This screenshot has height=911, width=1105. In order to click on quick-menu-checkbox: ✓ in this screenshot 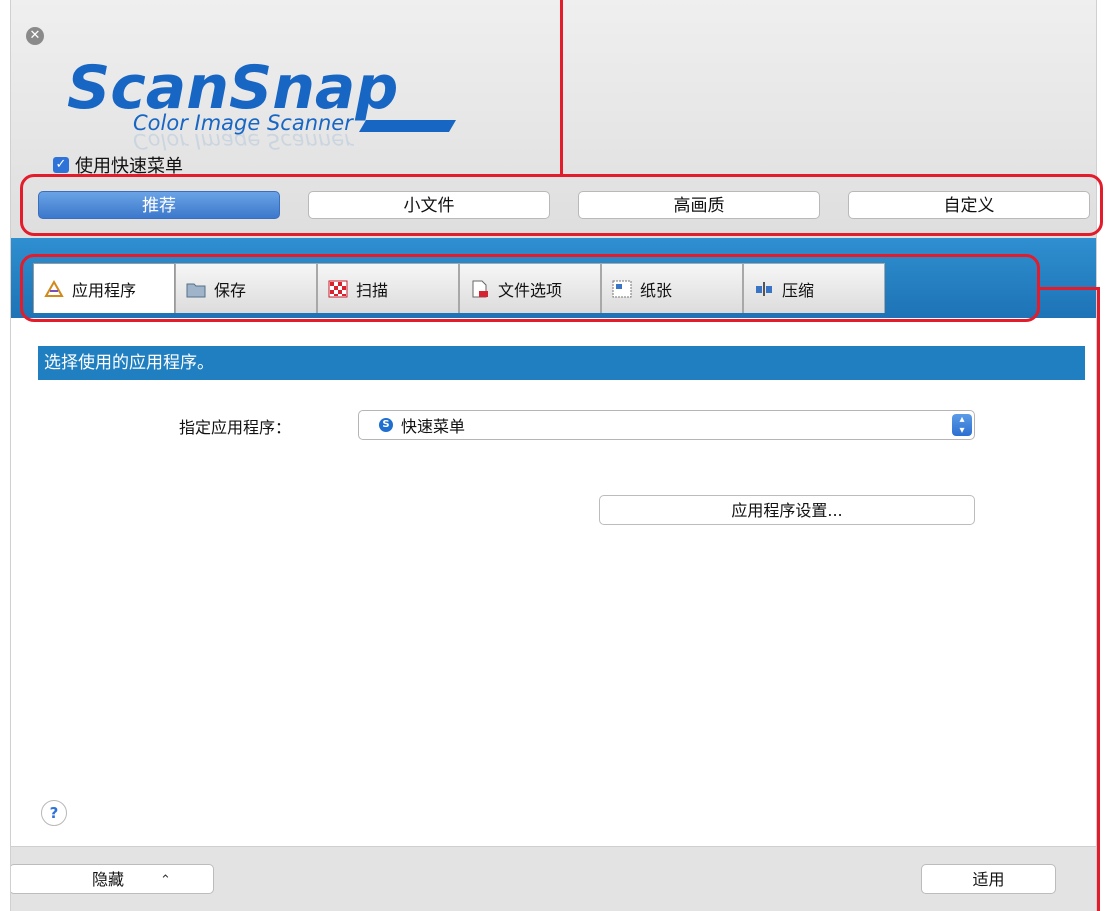, I will do `click(61, 165)`.